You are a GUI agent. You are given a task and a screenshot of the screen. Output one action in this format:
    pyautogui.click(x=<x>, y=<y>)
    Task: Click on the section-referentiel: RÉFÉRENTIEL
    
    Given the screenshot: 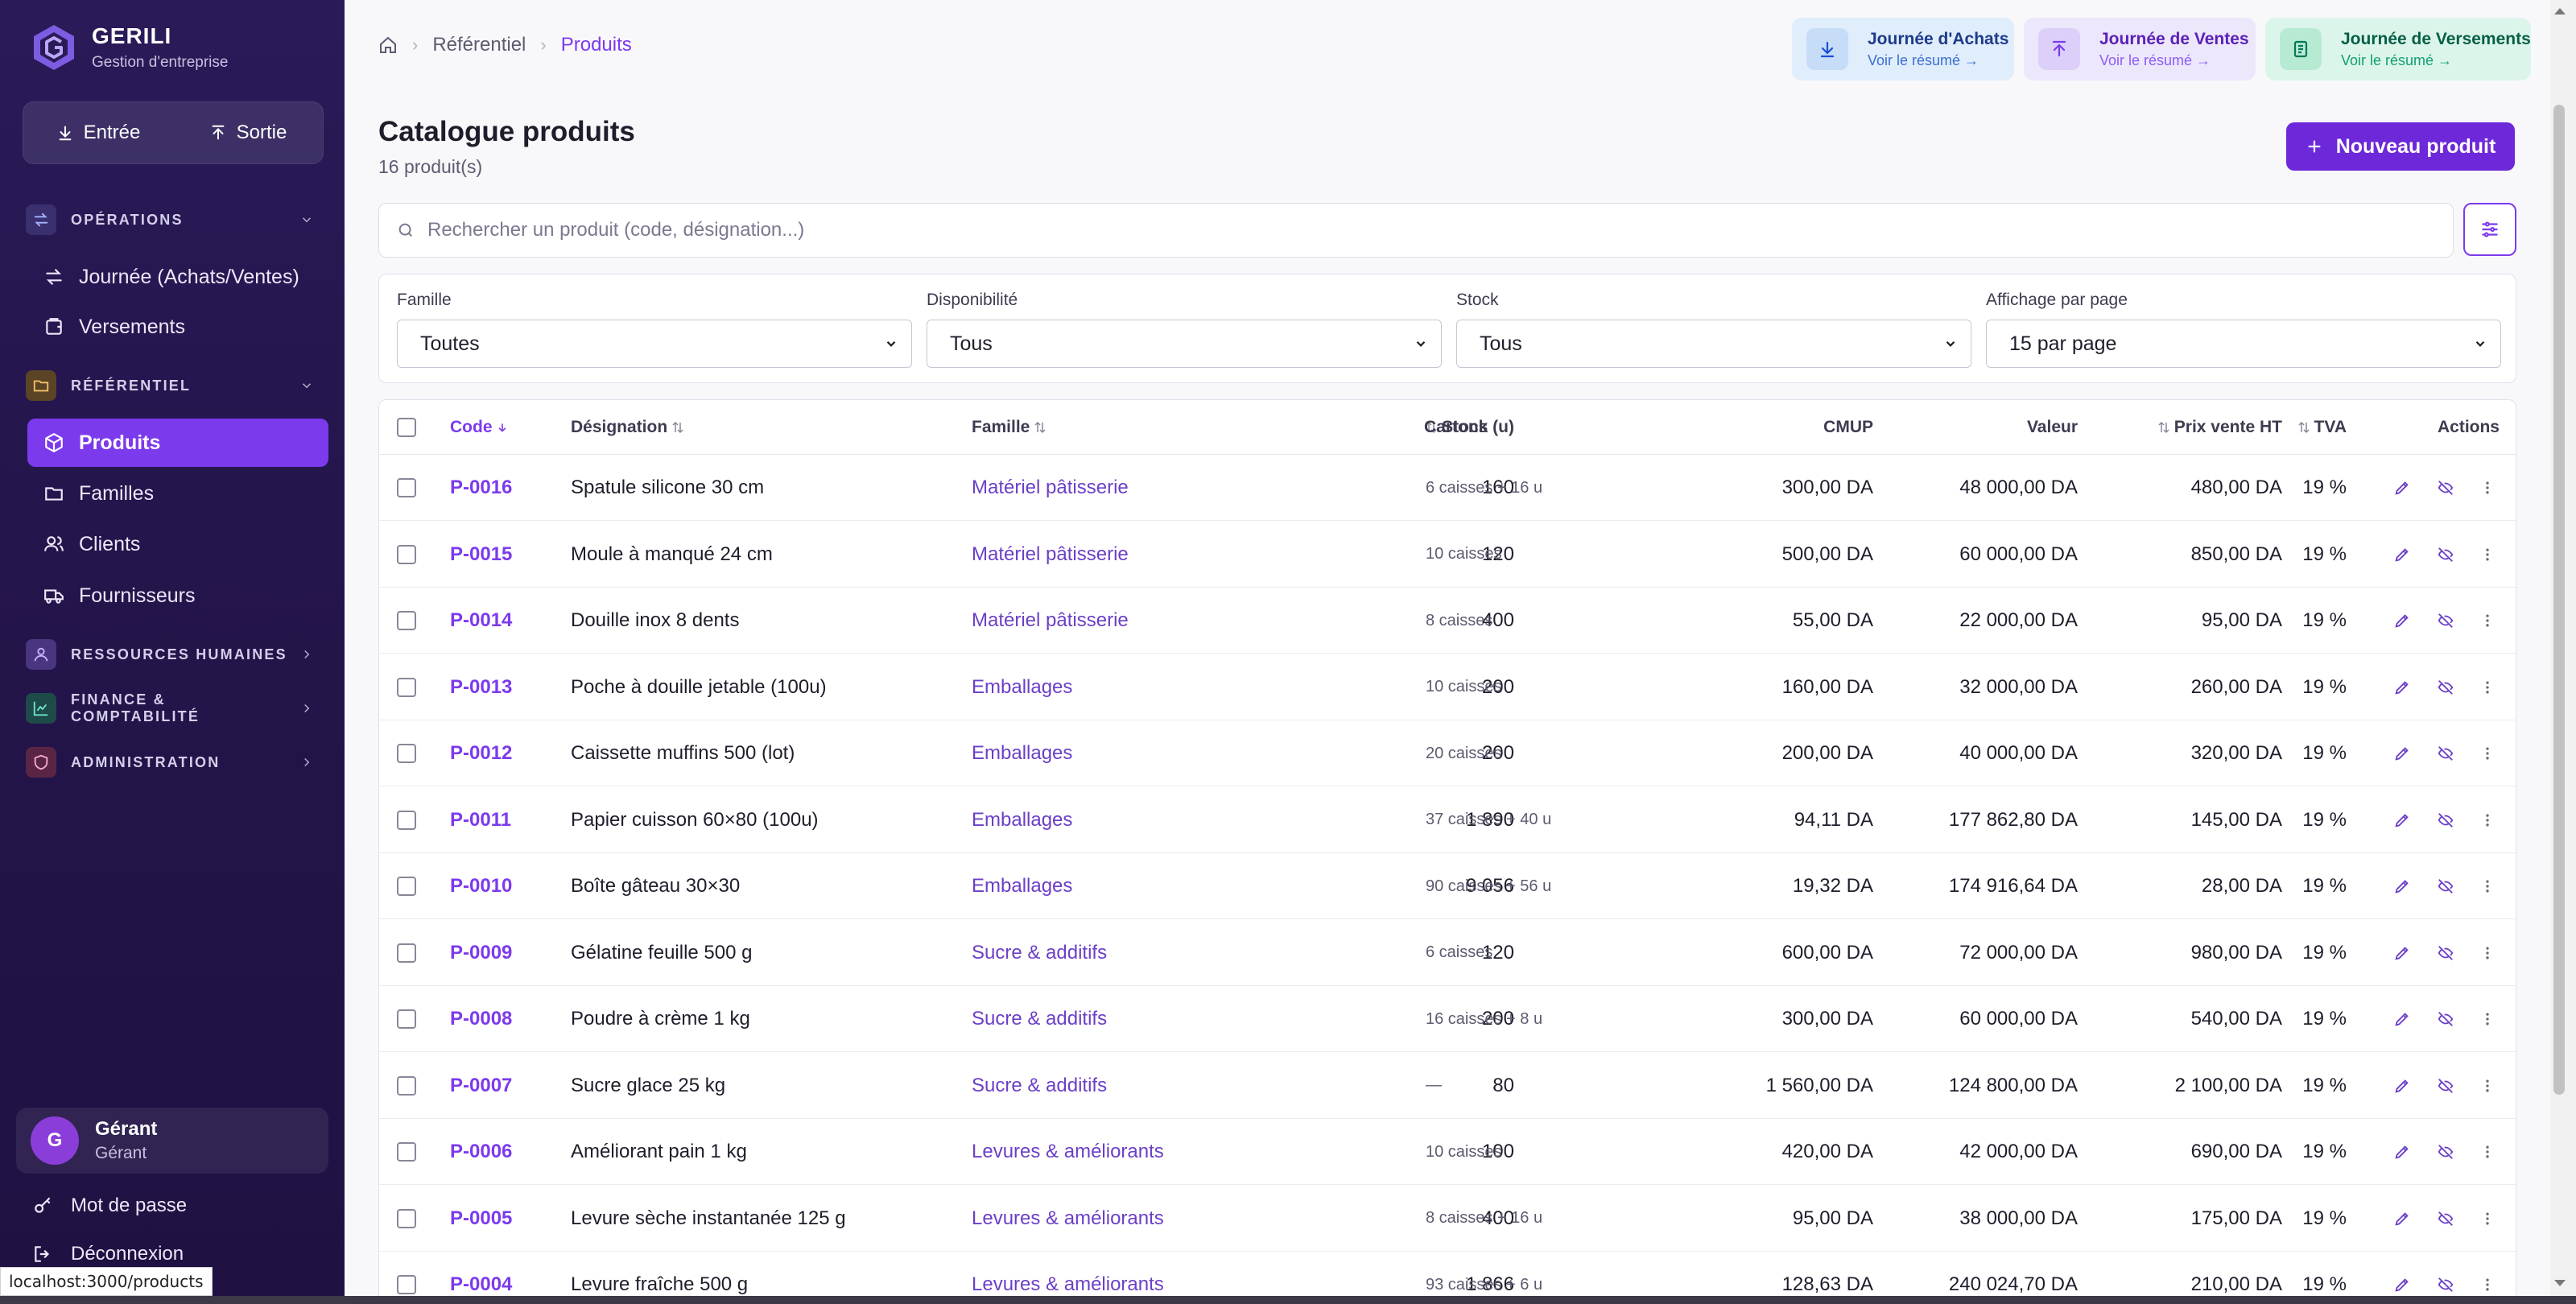 What is the action you would take?
    pyautogui.click(x=172, y=385)
    